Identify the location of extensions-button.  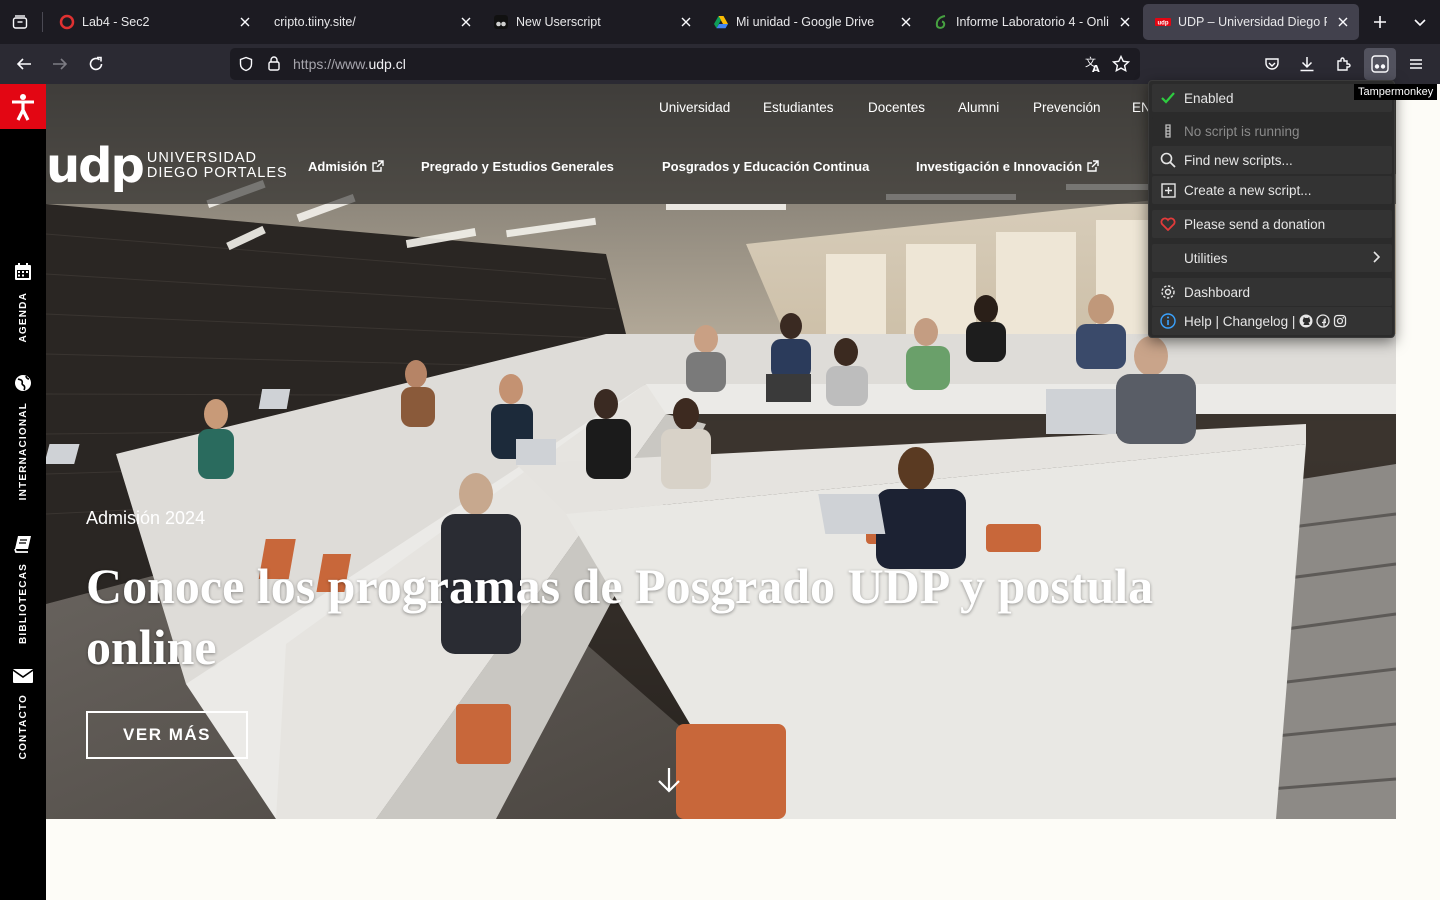
(1344, 64).